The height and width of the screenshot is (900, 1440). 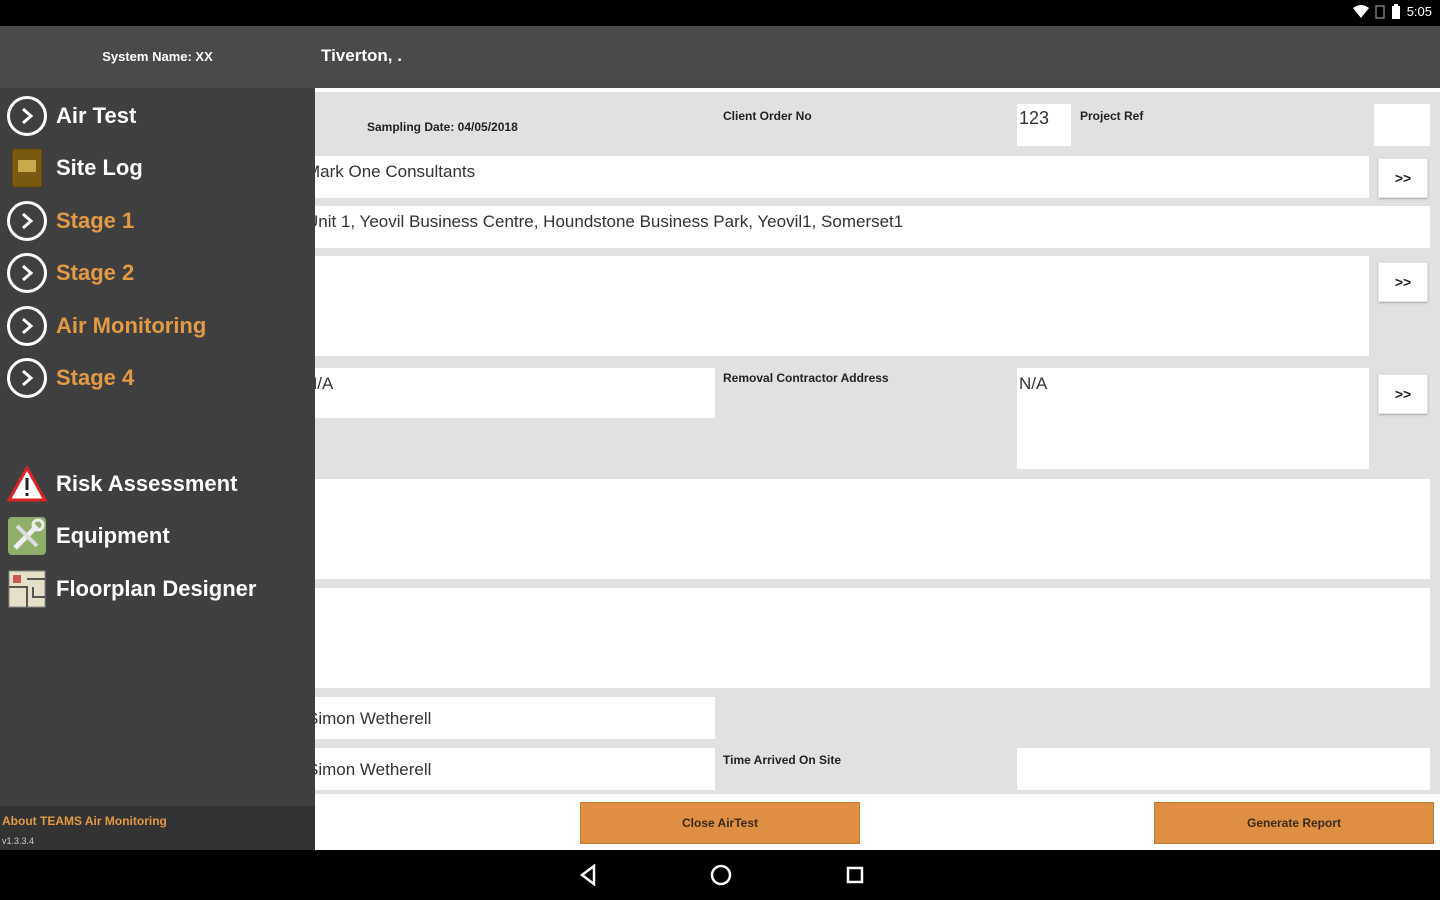 I want to click on sidebar-item-risk-assessment: Risk Assessment, so click(x=156, y=484).